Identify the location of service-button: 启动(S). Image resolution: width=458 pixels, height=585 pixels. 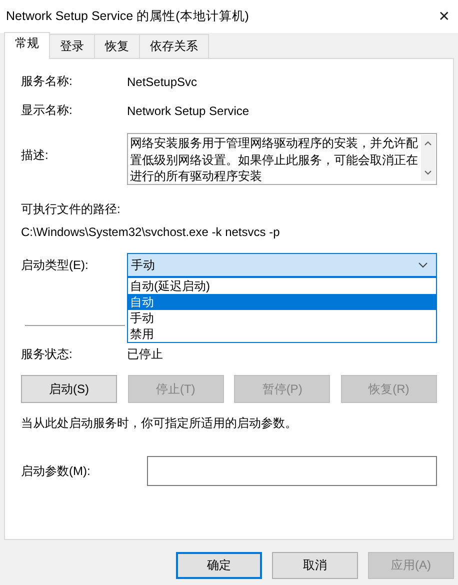
(69, 389).